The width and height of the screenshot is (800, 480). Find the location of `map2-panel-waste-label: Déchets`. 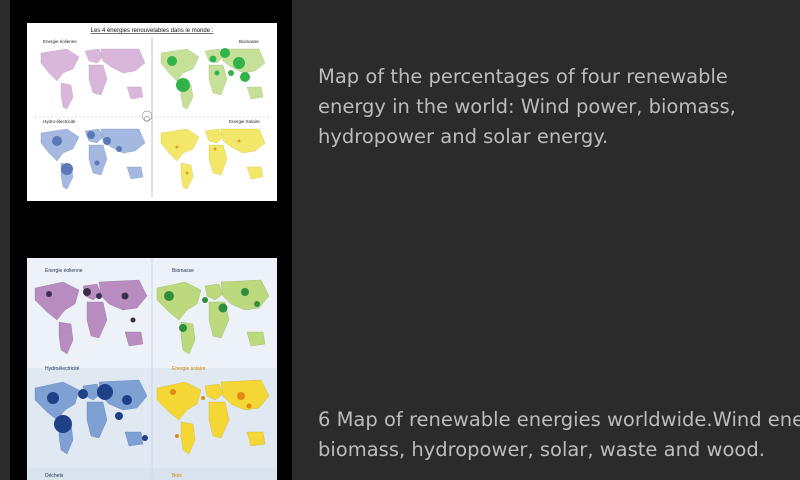

map2-panel-waste-label: Déchets is located at coordinates (54, 476).